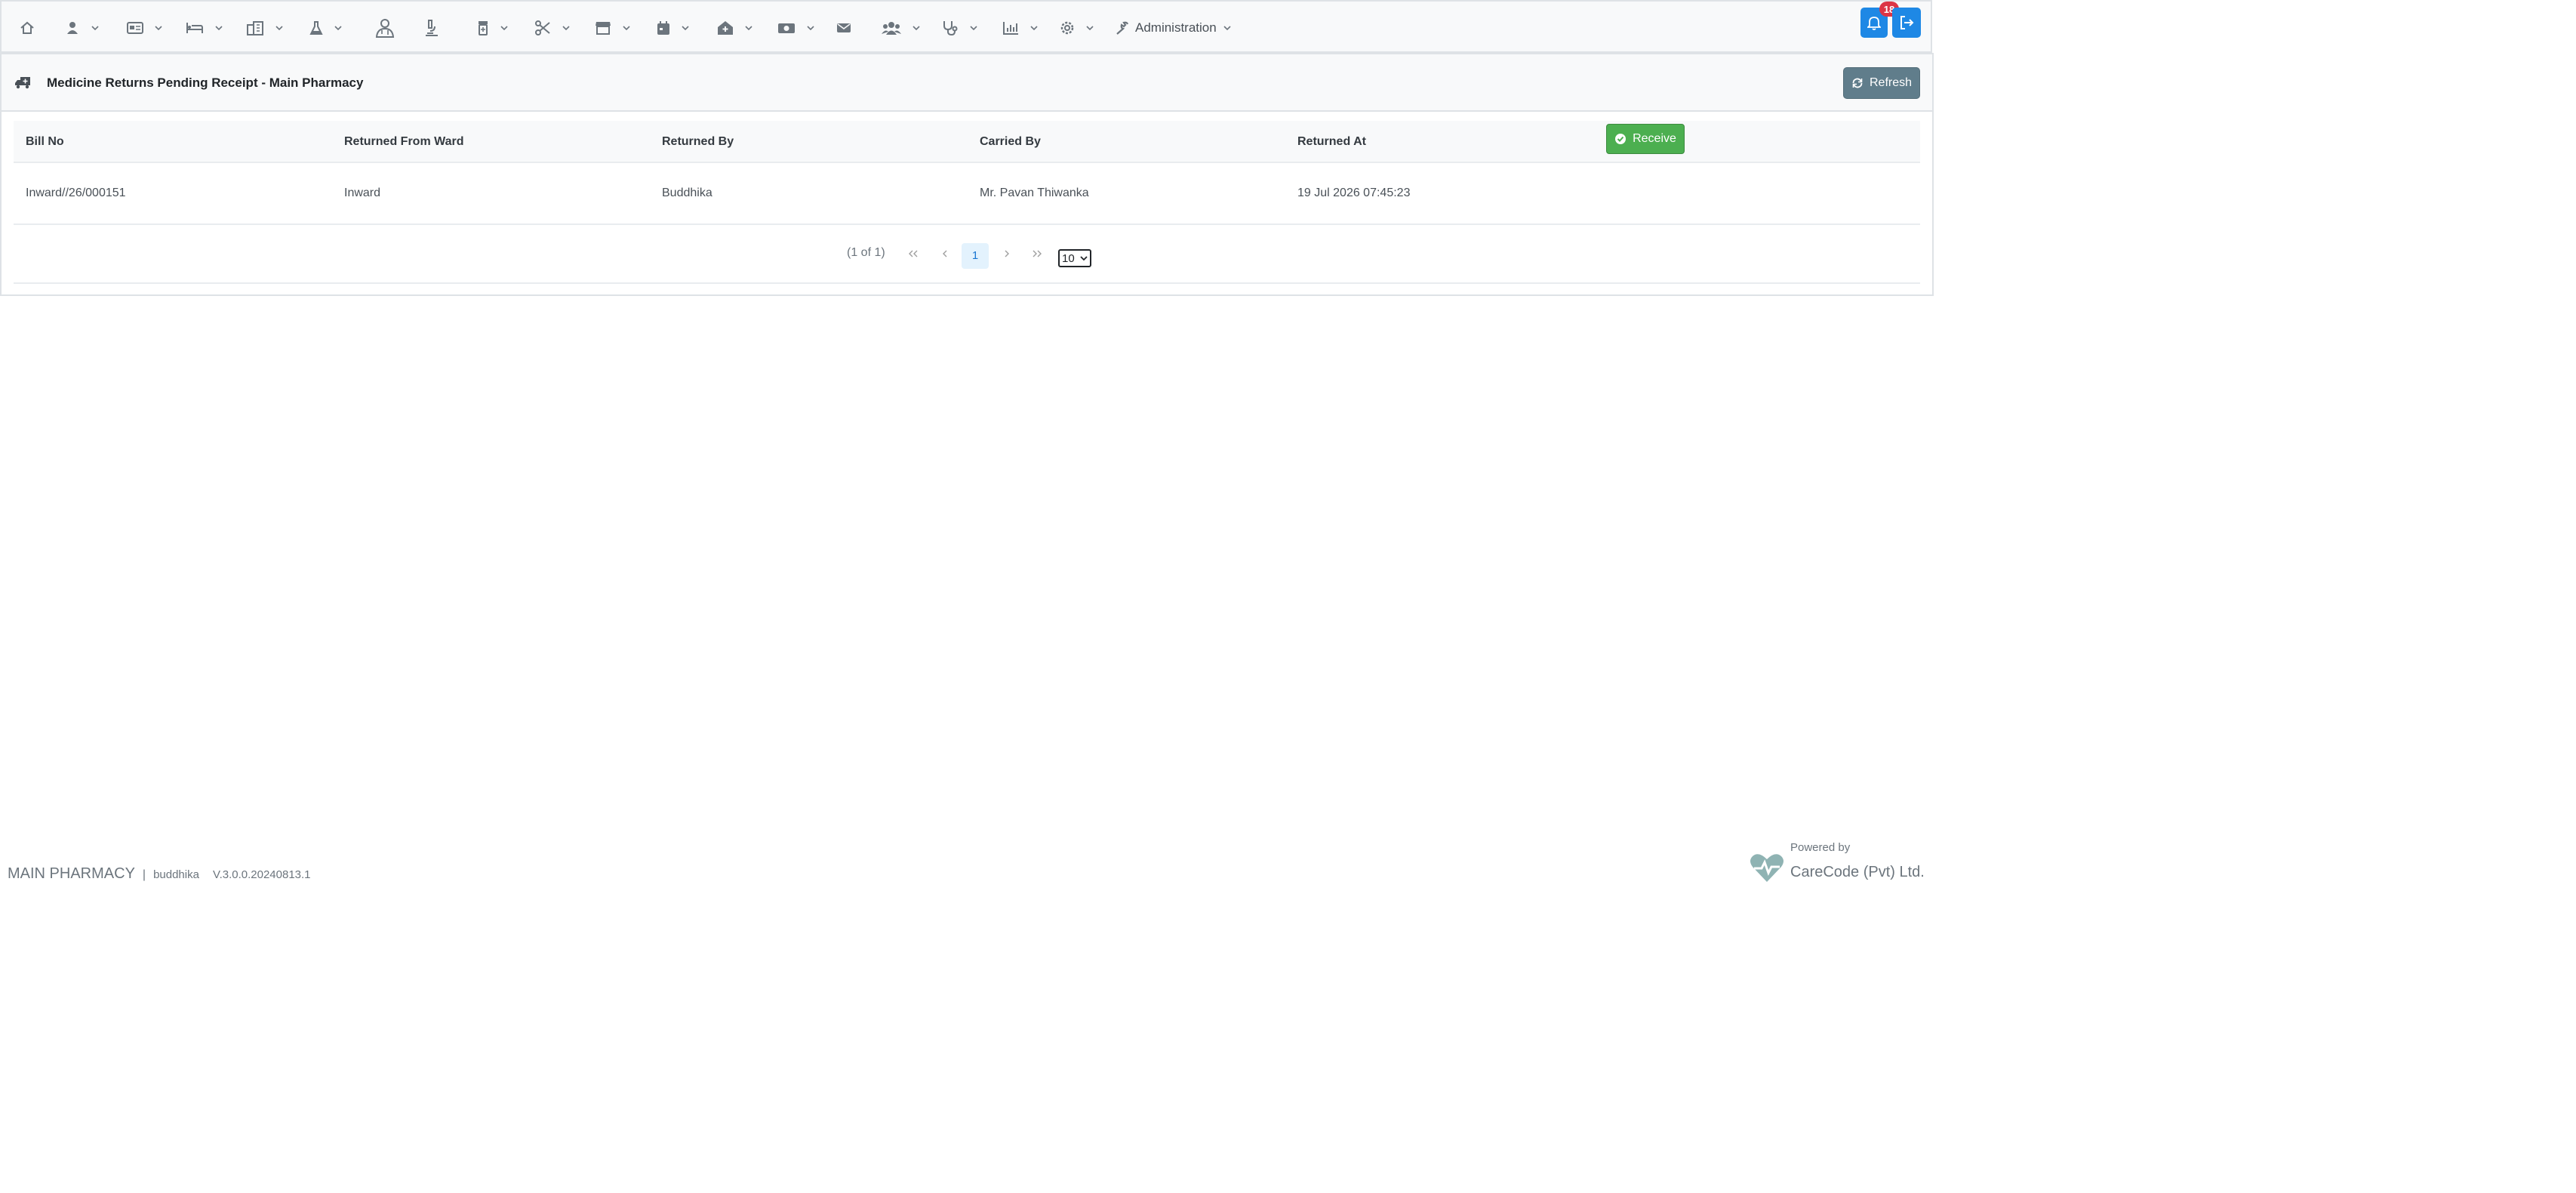 The height and width of the screenshot is (1193, 2576). What do you see at coordinates (204, 28) in the screenshot?
I see `menu-inward` at bounding box center [204, 28].